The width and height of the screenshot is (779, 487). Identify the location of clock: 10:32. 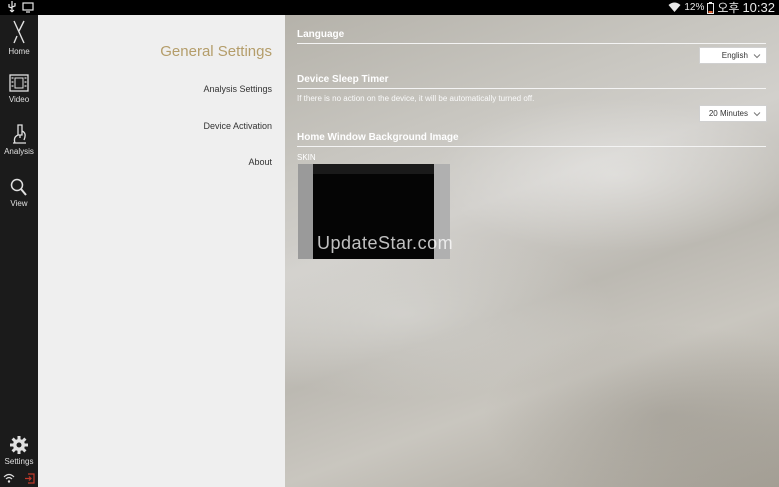
(758, 7).